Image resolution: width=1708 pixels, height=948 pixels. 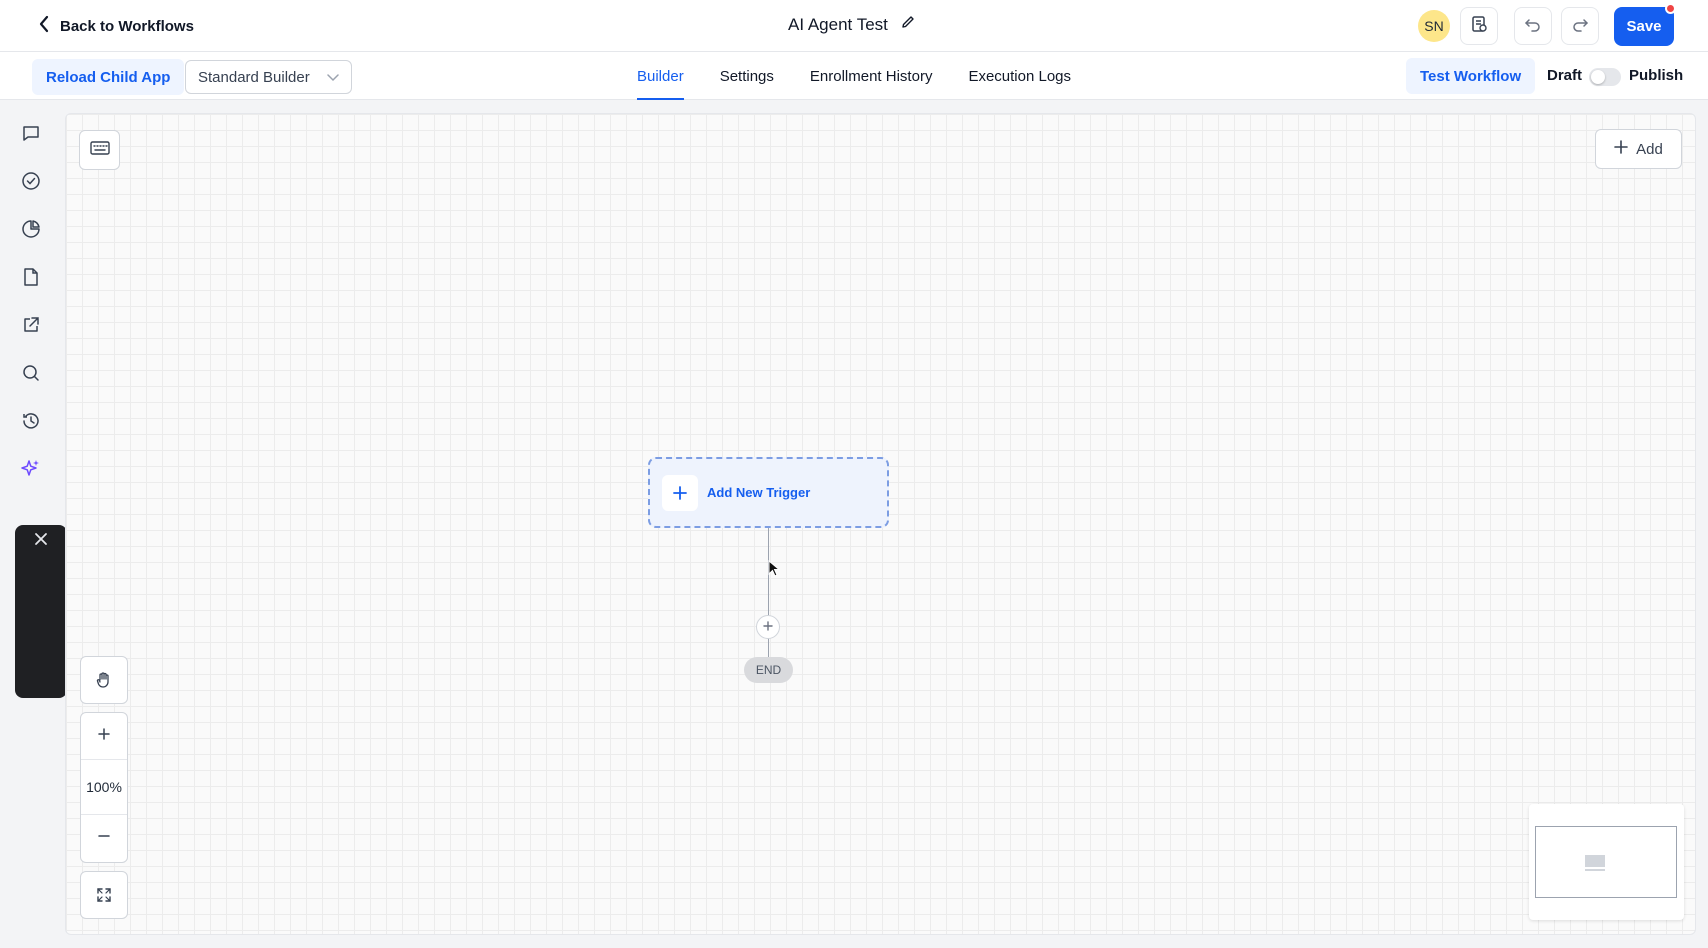 I want to click on tab-builder: Builder, so click(x=660, y=76).